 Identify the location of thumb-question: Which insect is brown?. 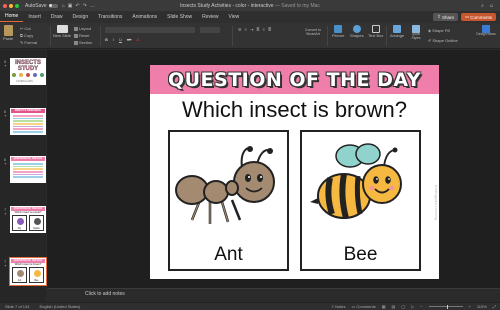
(28, 264).